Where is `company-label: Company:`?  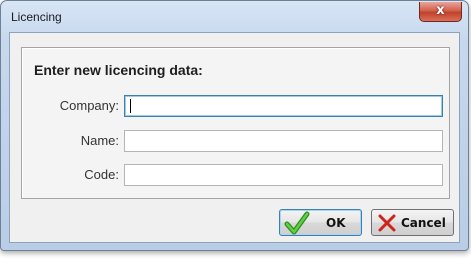
company-label: Company: is located at coordinates (89, 105).